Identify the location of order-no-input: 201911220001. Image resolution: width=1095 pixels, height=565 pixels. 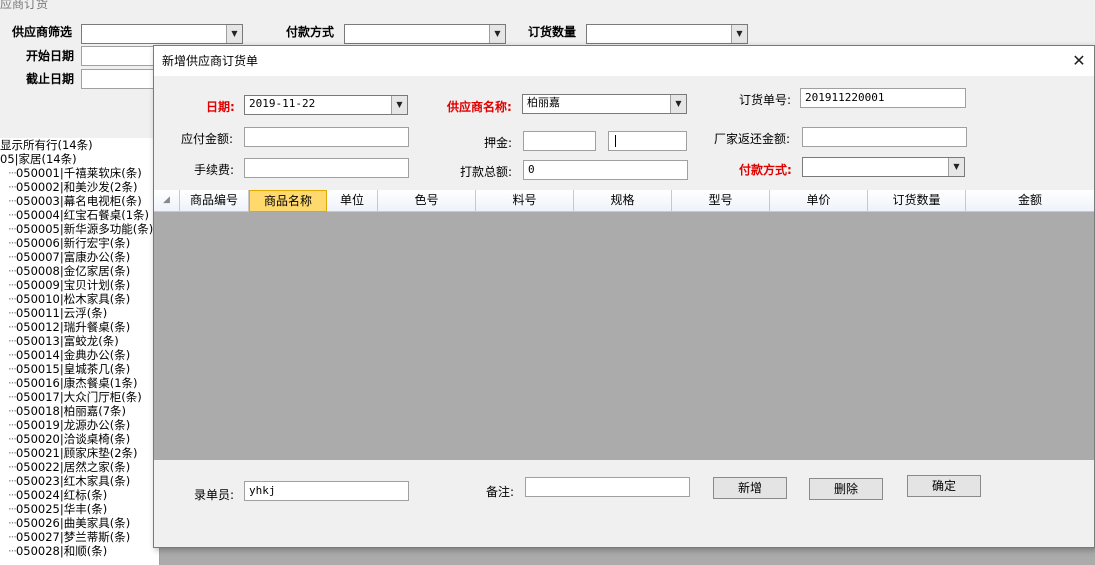
(883, 98).